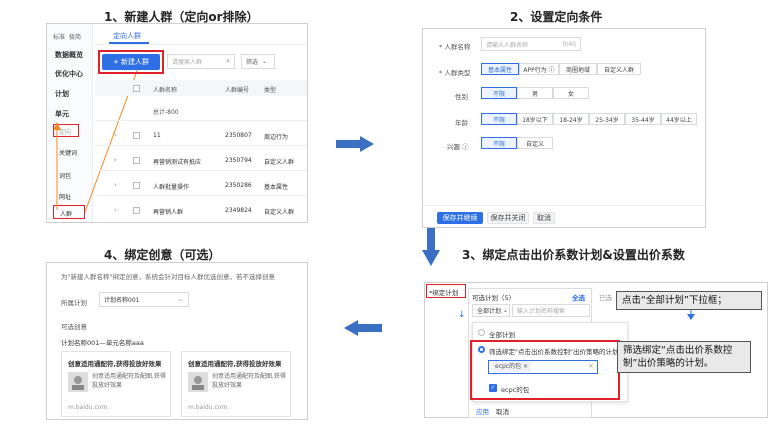 This screenshot has width=768, height=432. What do you see at coordinates (539, 69) in the screenshot?
I see `type-app: APP行为 ⓘ` at bounding box center [539, 69].